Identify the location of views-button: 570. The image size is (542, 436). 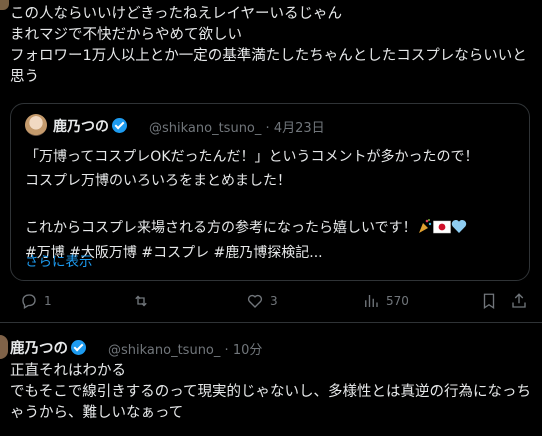
(385, 301).